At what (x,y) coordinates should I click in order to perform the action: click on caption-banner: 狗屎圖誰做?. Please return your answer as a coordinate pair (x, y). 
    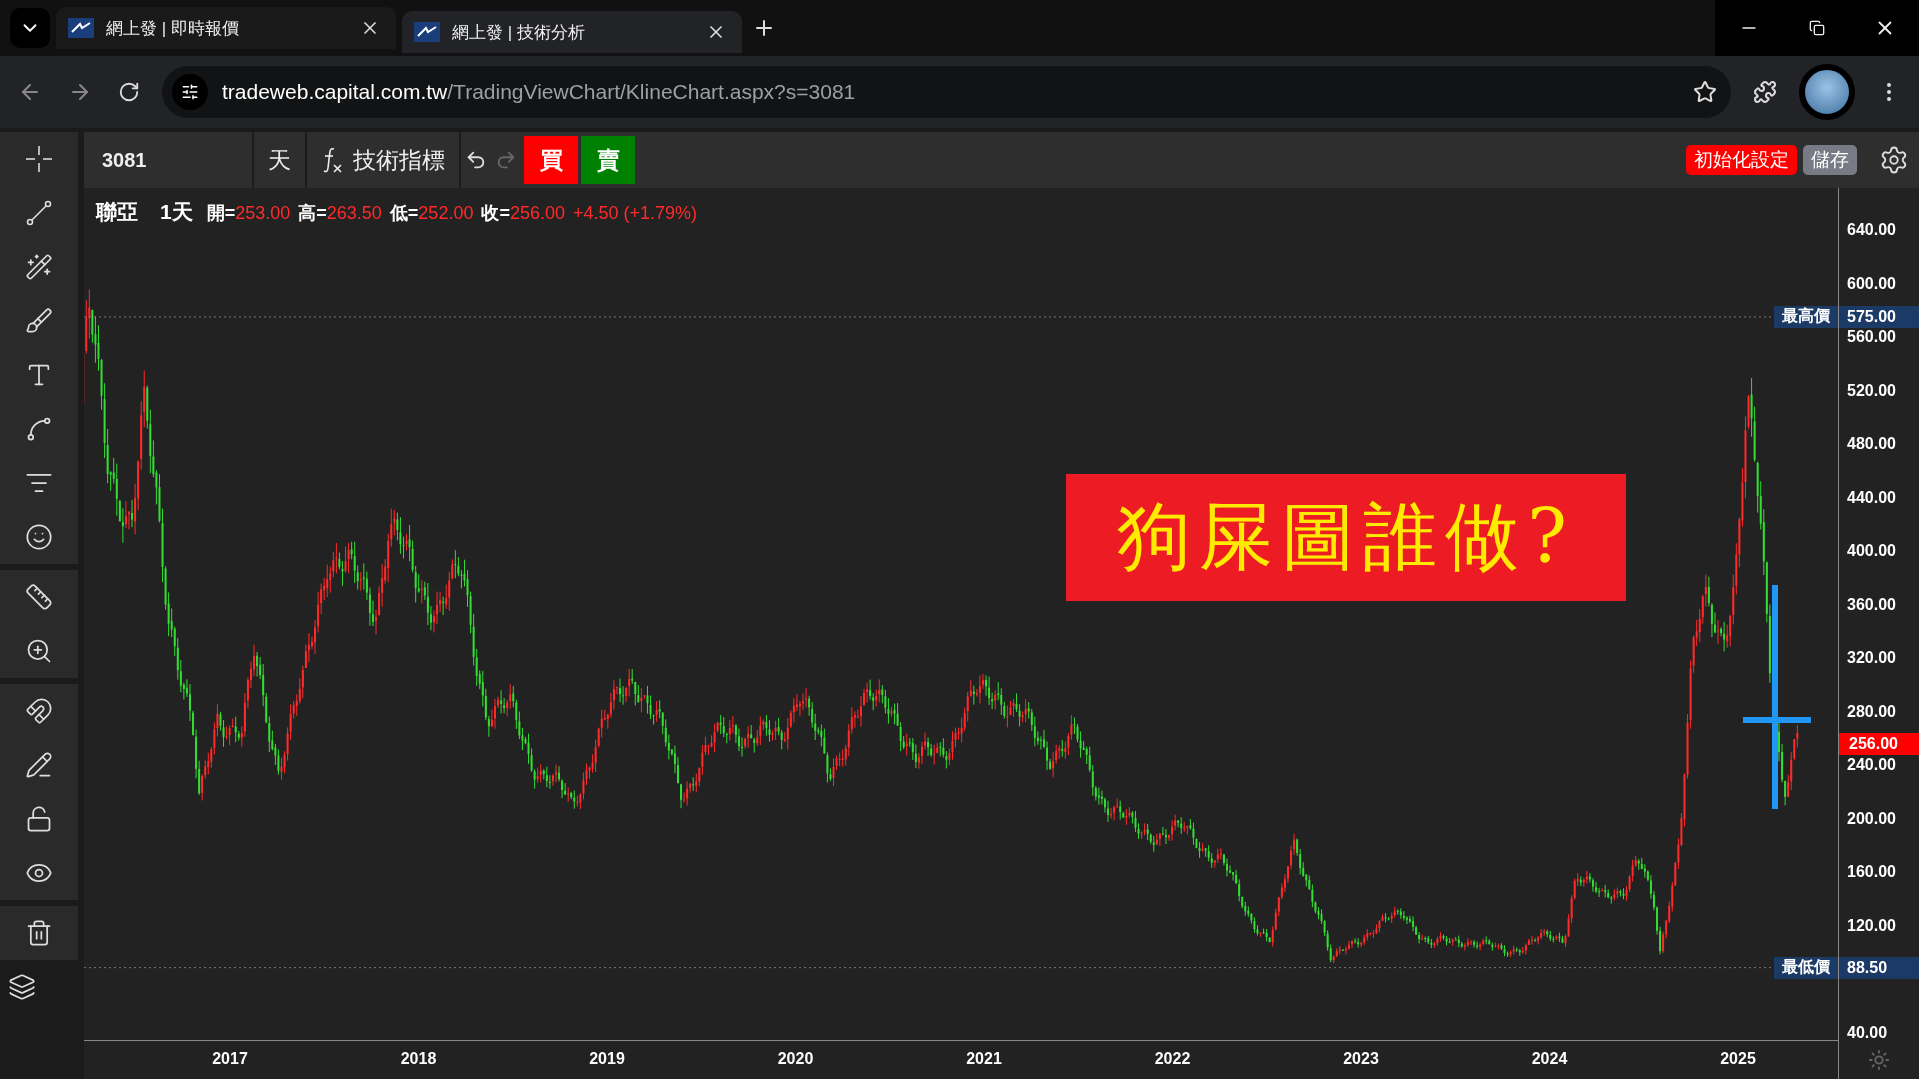
    Looking at the image, I should click on (1346, 537).